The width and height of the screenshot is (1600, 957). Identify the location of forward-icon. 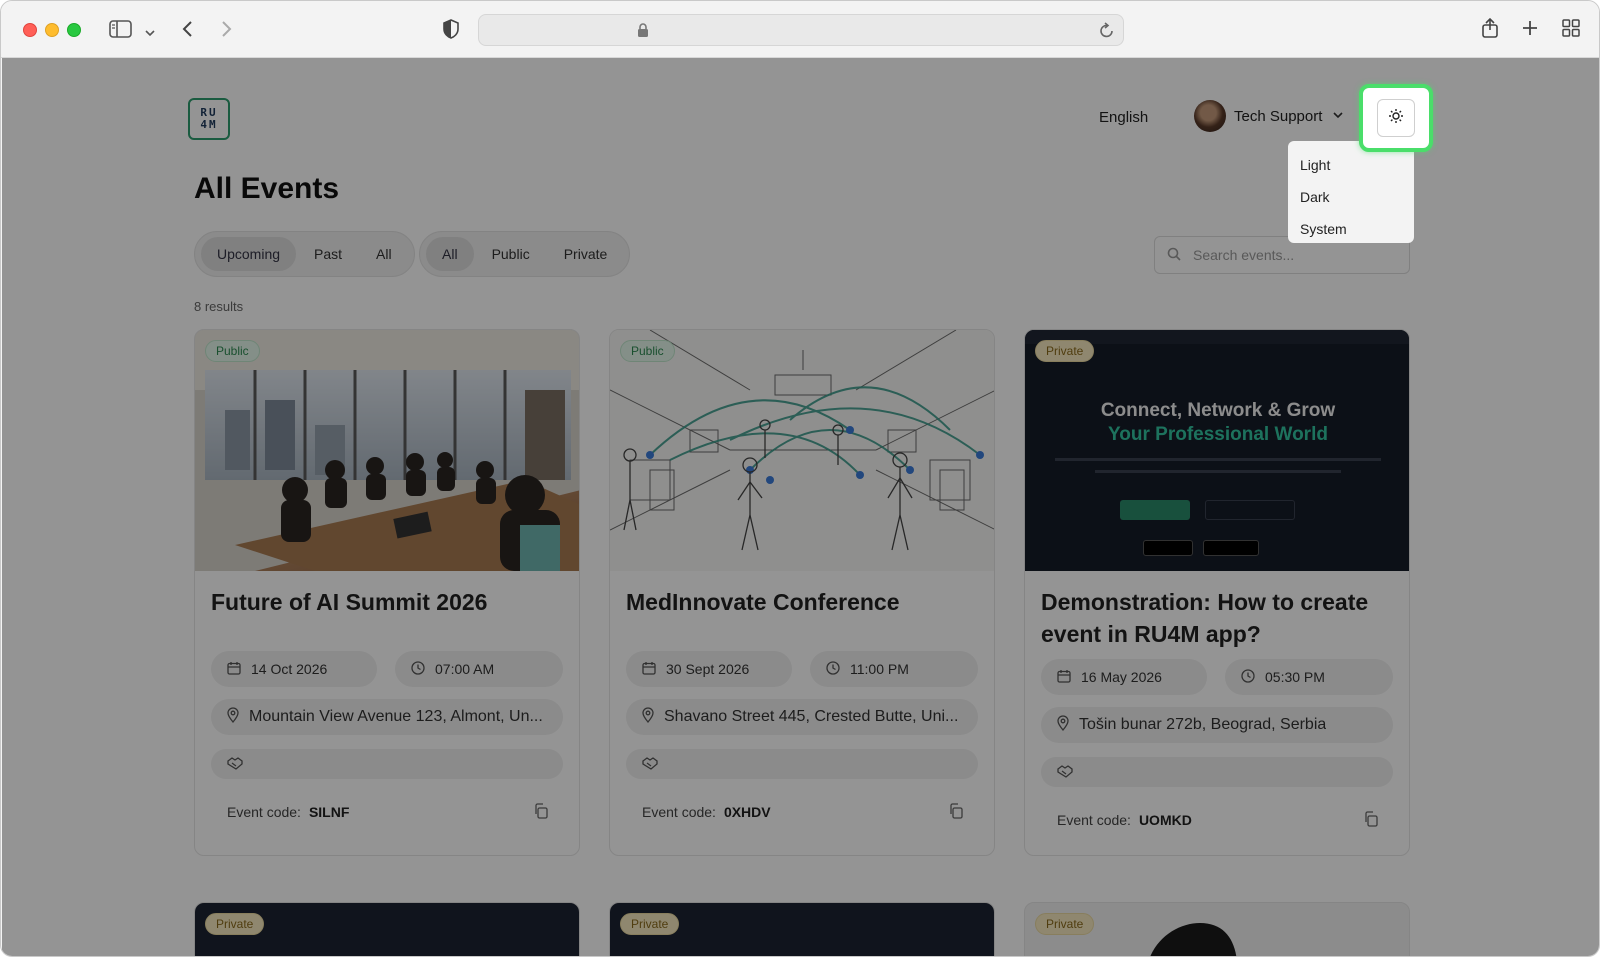
(226, 30).